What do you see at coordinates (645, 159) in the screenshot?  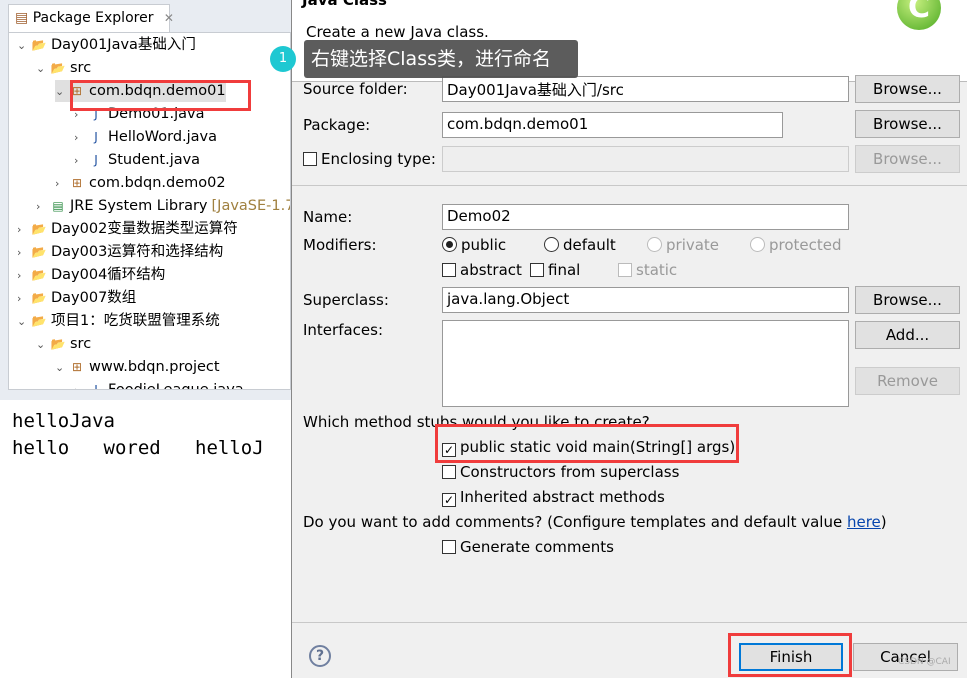 I see `enclosing-type-input` at bounding box center [645, 159].